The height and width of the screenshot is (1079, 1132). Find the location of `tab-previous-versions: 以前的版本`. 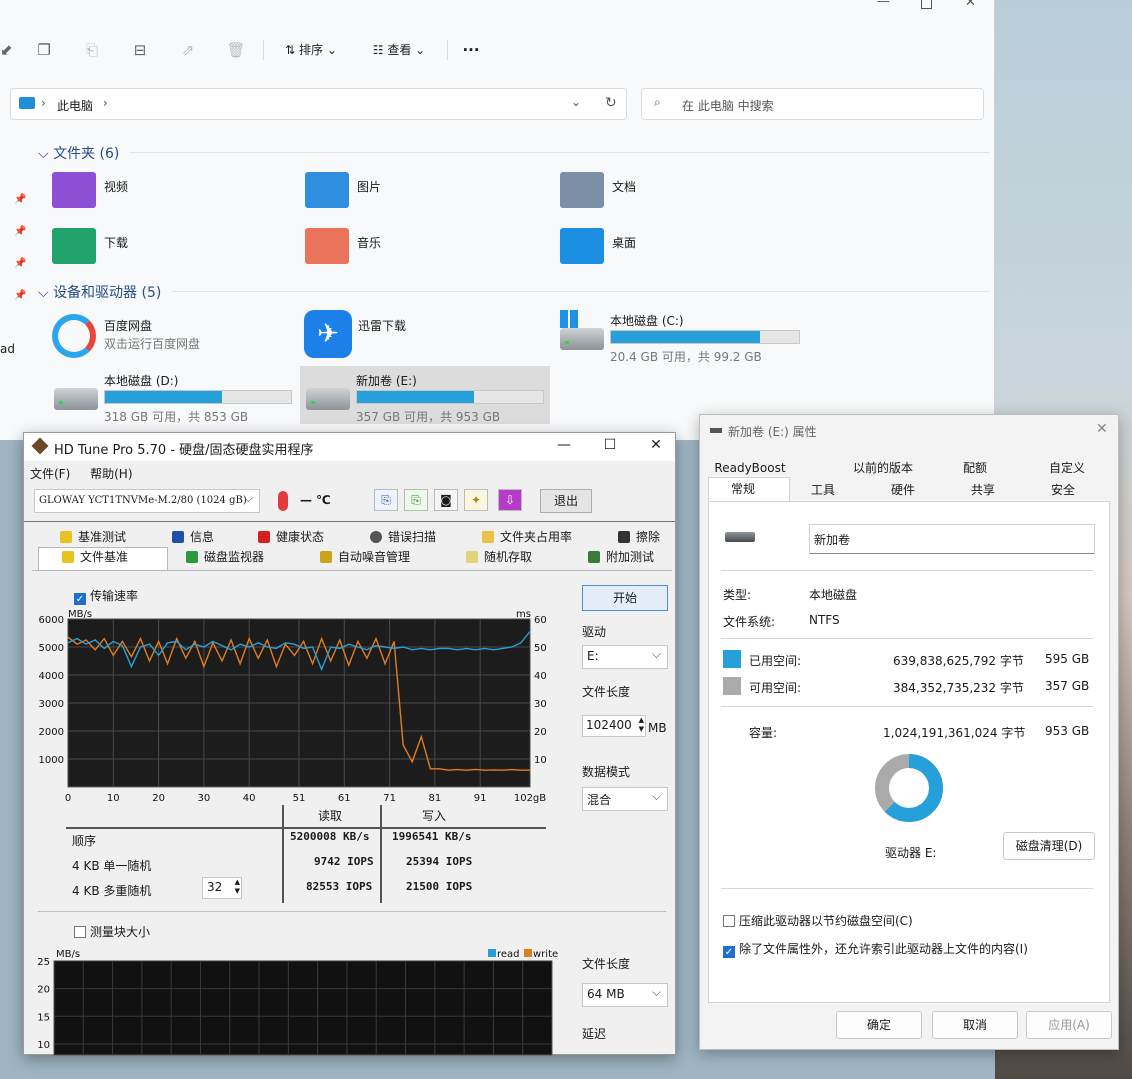

tab-previous-versions: 以前的版本 is located at coordinates (883, 468).